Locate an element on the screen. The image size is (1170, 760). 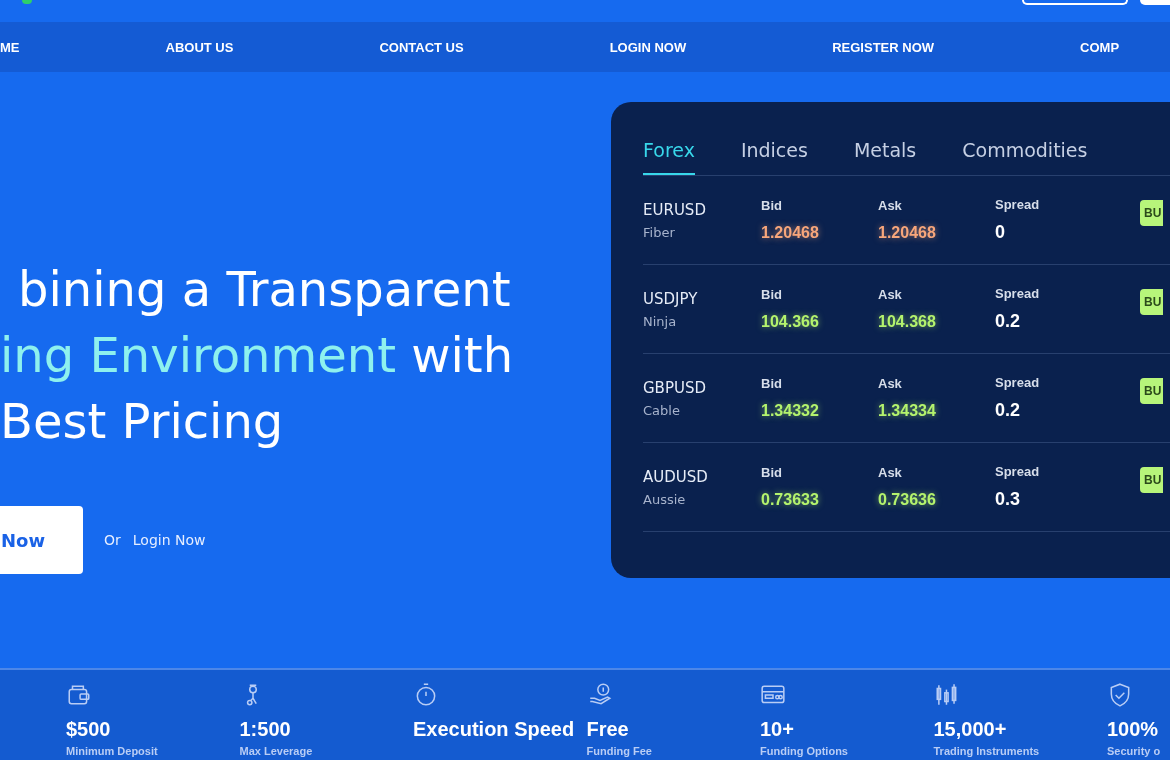
market-tab: Metals is located at coordinates (885, 157).